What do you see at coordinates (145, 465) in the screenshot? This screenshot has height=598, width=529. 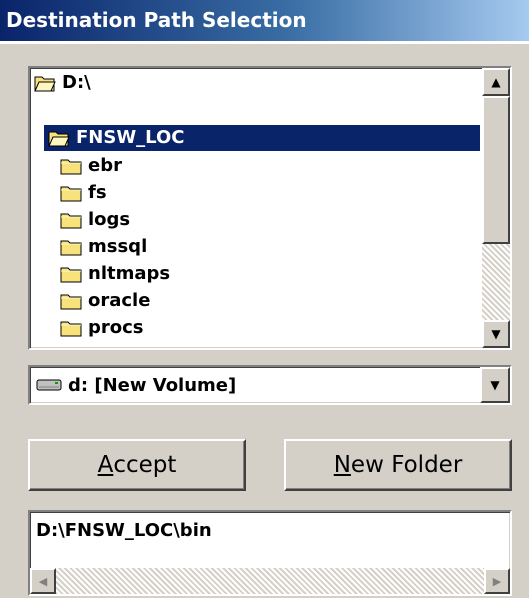 I see `accept-label: ccept` at bounding box center [145, 465].